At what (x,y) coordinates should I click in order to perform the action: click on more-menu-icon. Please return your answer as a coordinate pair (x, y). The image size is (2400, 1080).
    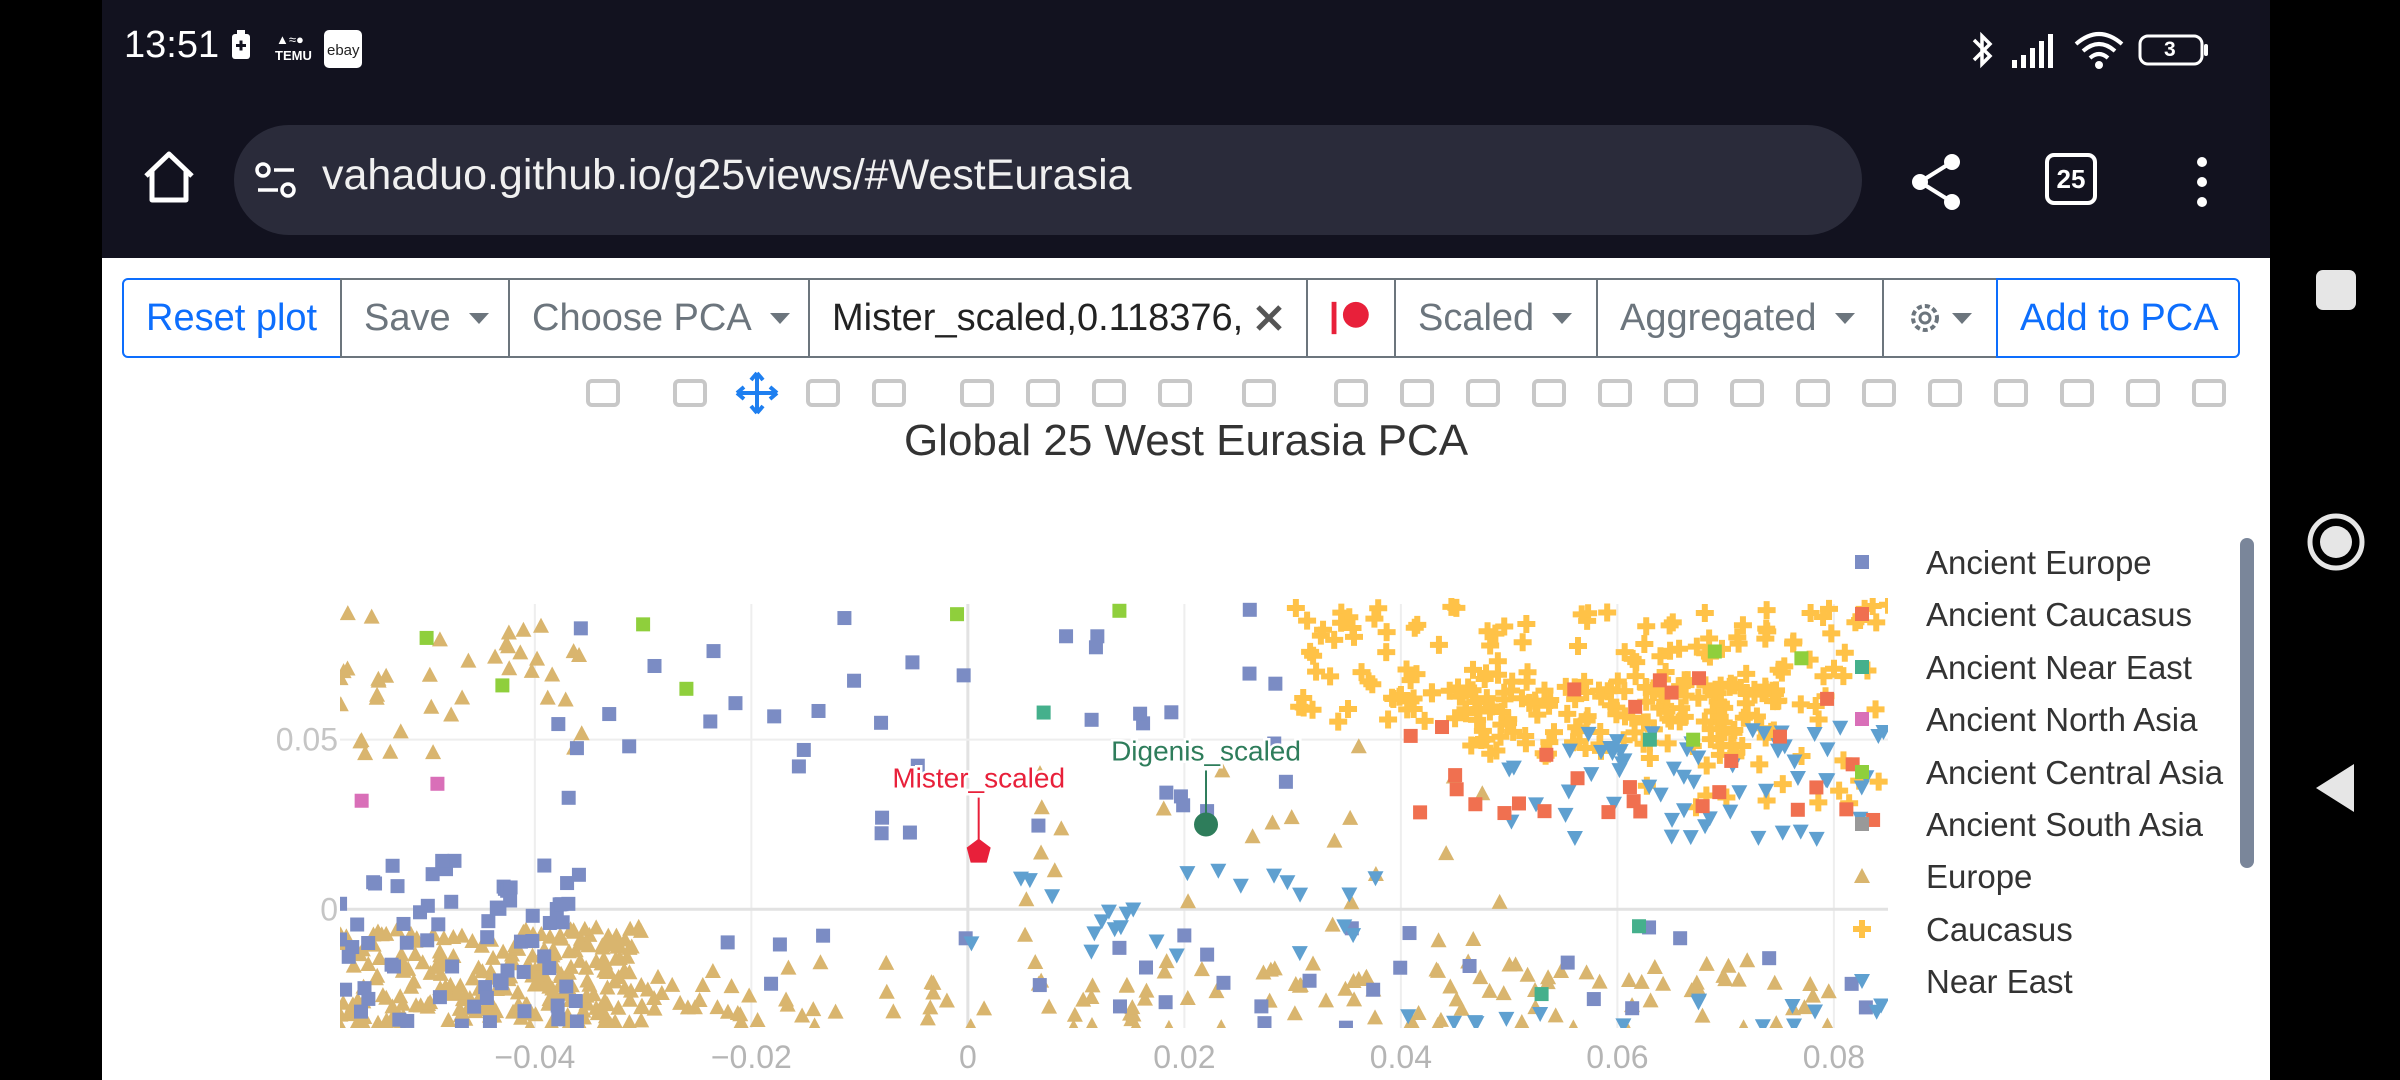
    Looking at the image, I should click on (2202, 182).